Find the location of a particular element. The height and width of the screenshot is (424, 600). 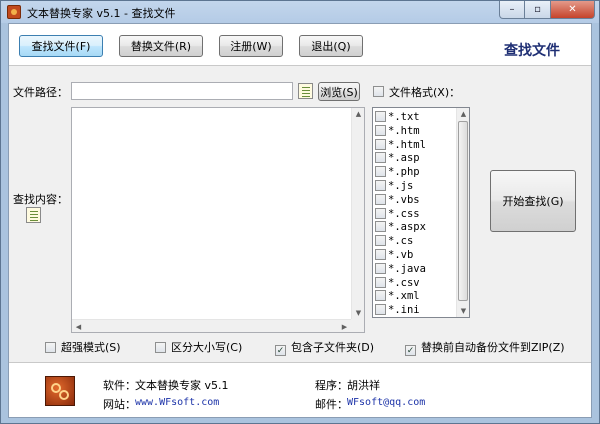

option-strong-mode: 超强模式(S) is located at coordinates (83, 347).